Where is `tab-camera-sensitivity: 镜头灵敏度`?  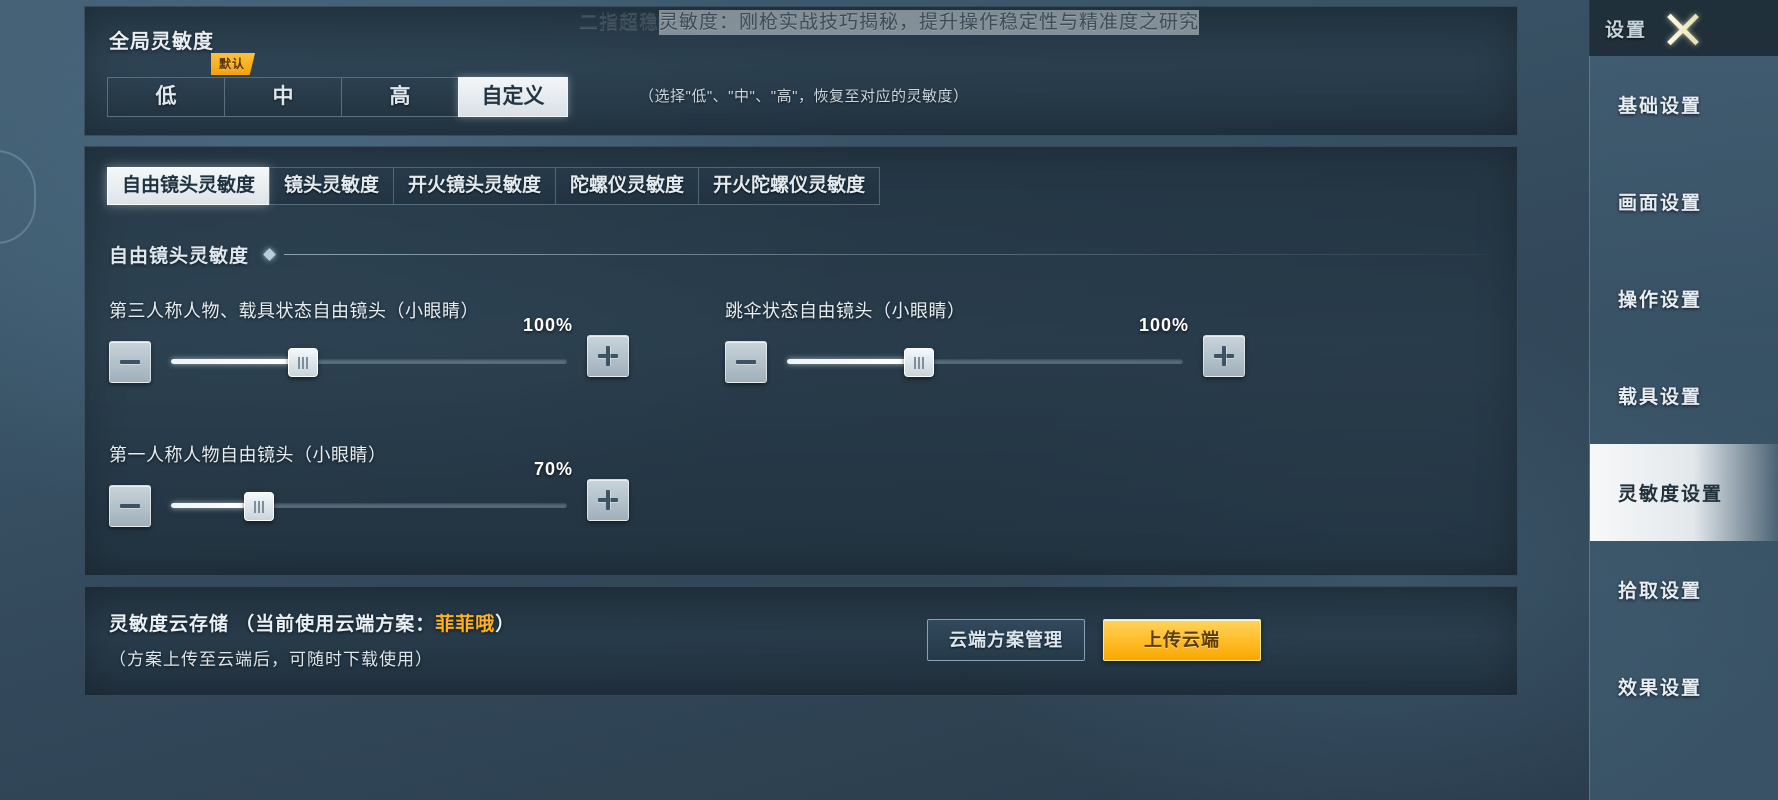 tab-camera-sensitivity: 镜头灵敏度 is located at coordinates (331, 186).